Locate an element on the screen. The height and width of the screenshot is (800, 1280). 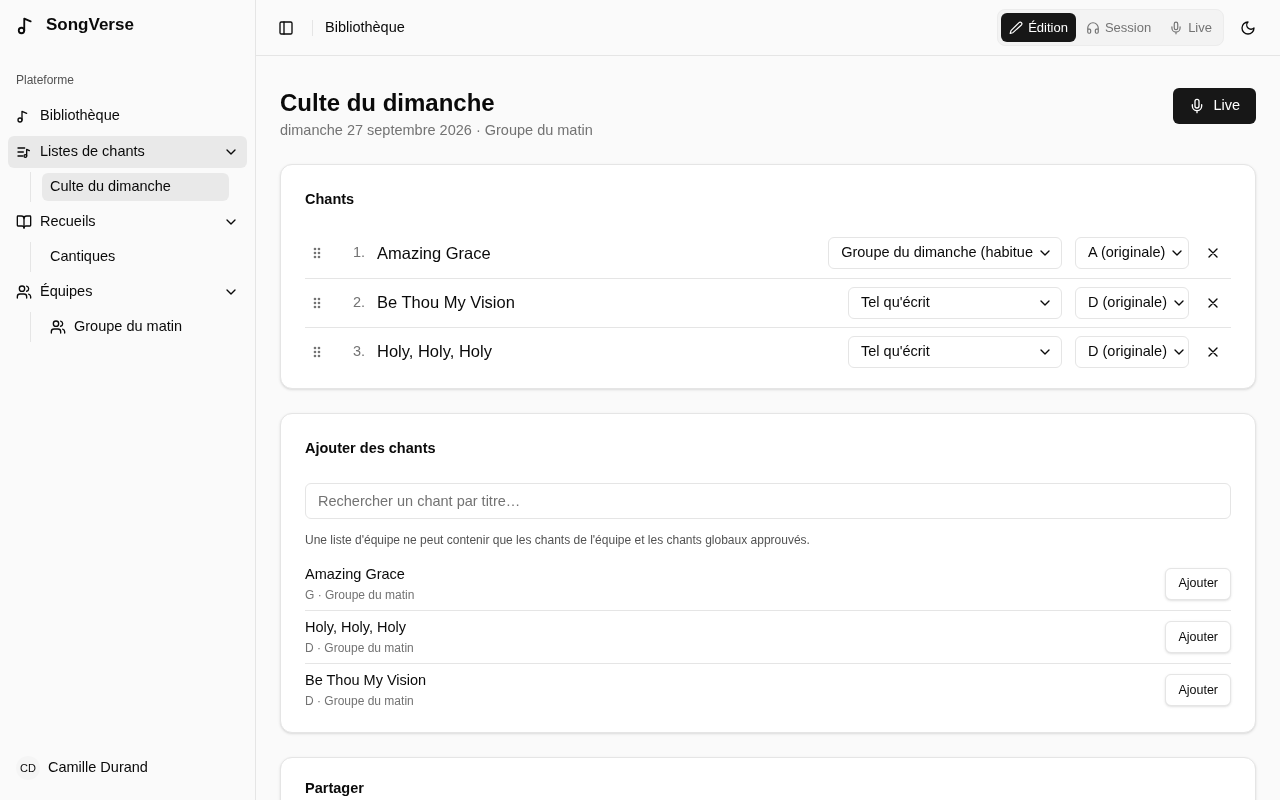
moon-icon is located at coordinates (1248, 27).